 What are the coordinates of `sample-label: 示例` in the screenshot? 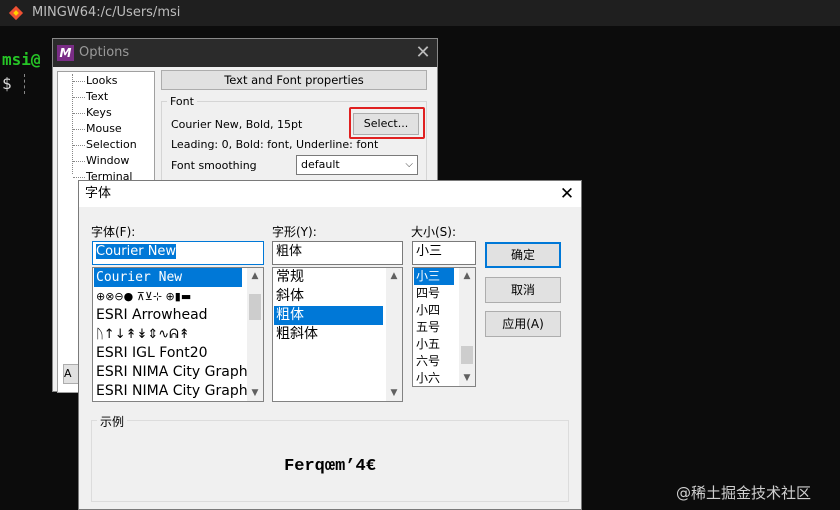 It's located at (112, 421).